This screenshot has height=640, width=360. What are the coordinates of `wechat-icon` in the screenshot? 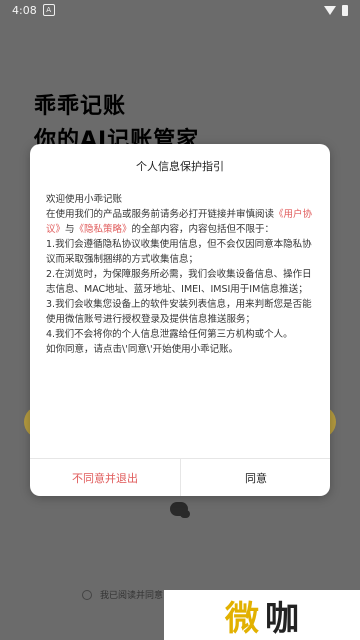 It's located at (180, 510).